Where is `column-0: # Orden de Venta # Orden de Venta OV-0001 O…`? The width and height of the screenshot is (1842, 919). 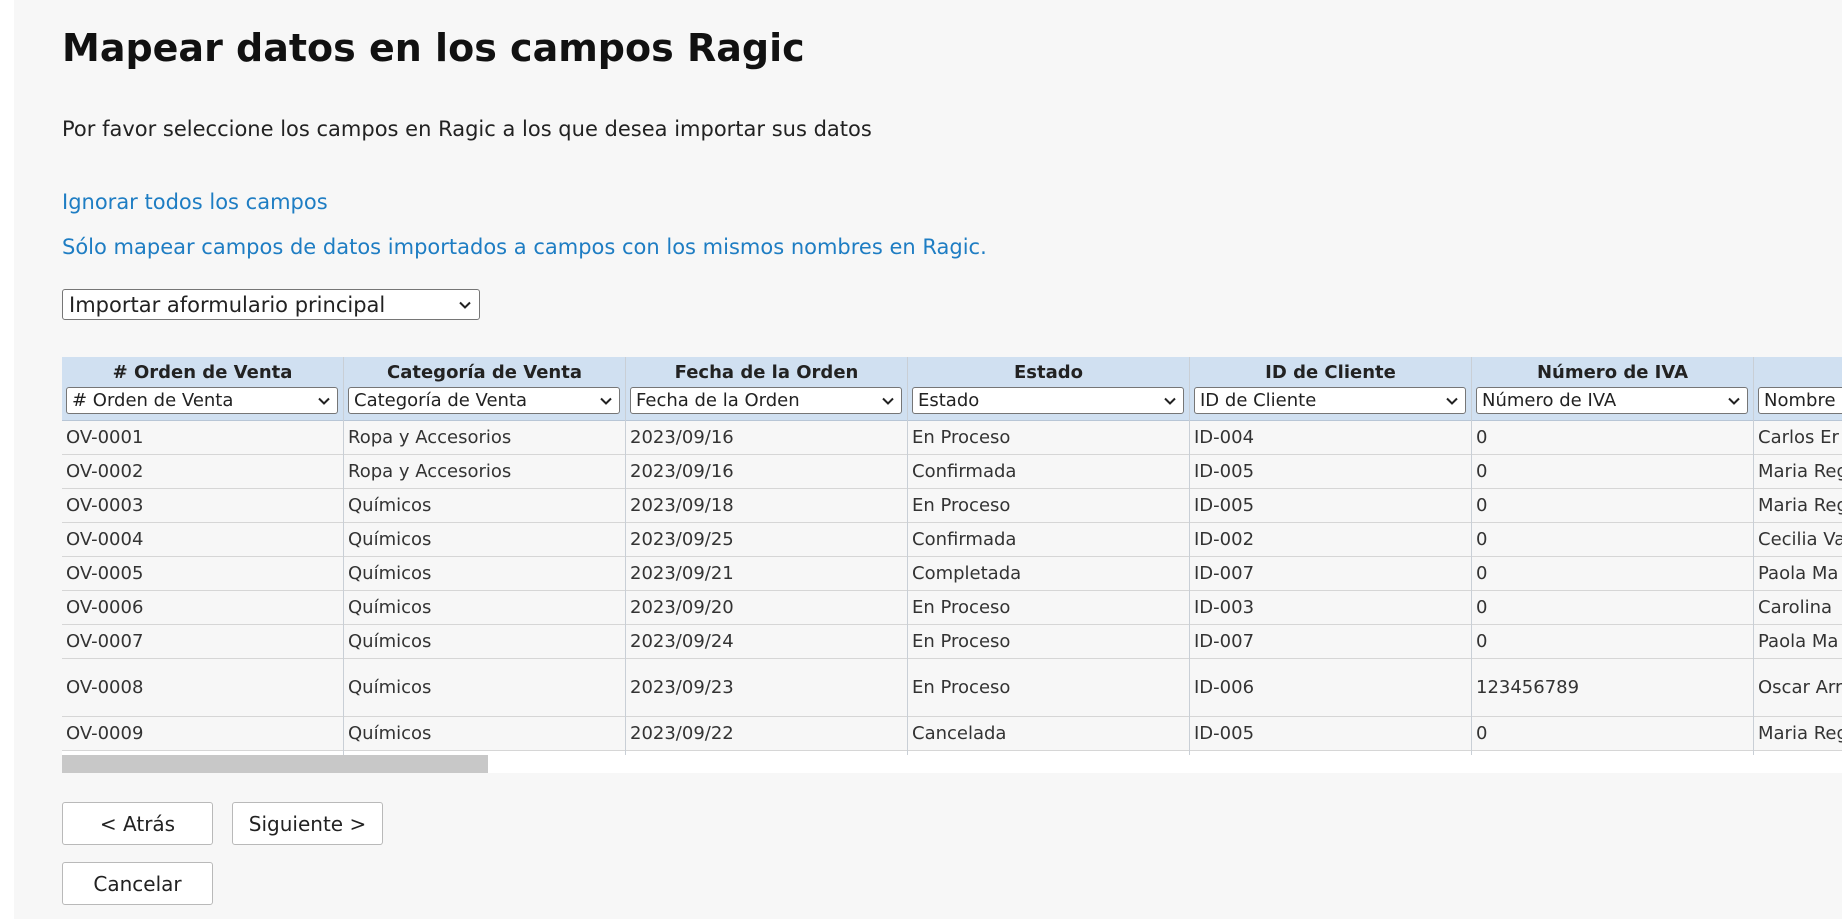
column-0: # Orden de Venta # Orden de Venta OV-0001 O… is located at coordinates (203, 556).